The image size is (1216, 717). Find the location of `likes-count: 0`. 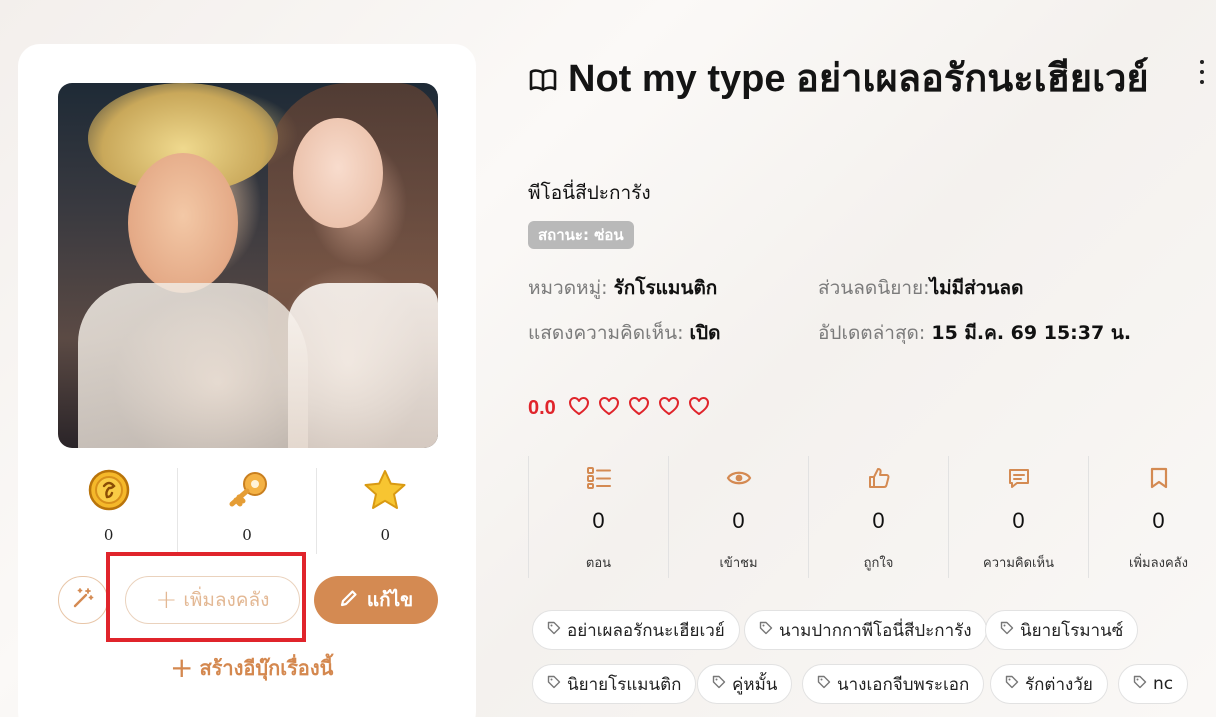

likes-count: 0 is located at coordinates (878, 520).